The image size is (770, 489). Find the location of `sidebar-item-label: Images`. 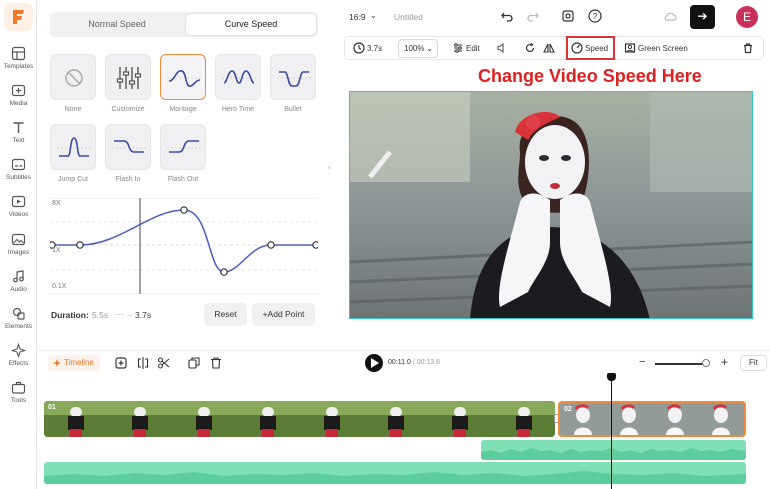

sidebar-item-label: Images is located at coordinates (18, 252).